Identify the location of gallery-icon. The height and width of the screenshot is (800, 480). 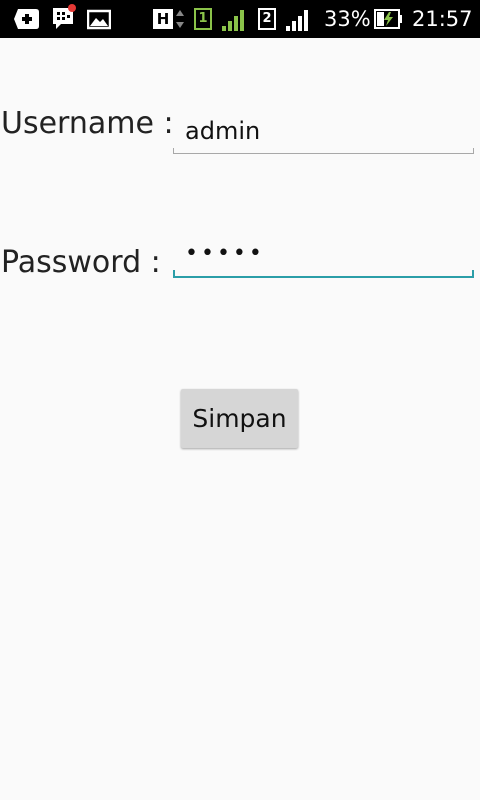
(99, 19).